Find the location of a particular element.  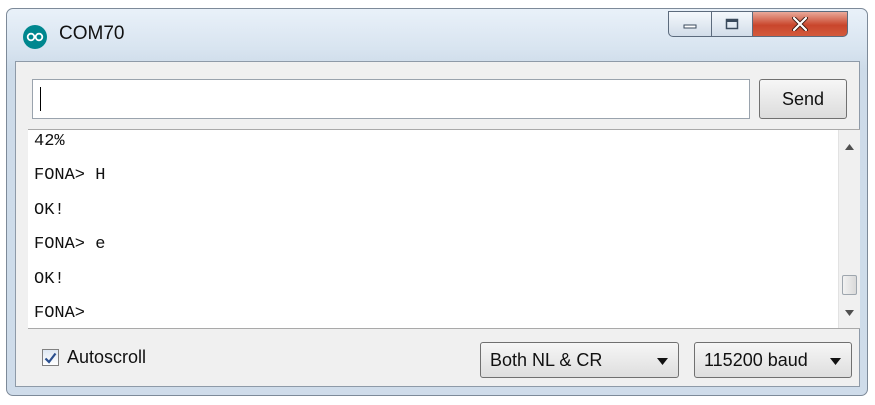

vertical-scrollbar is located at coordinates (849, 229).